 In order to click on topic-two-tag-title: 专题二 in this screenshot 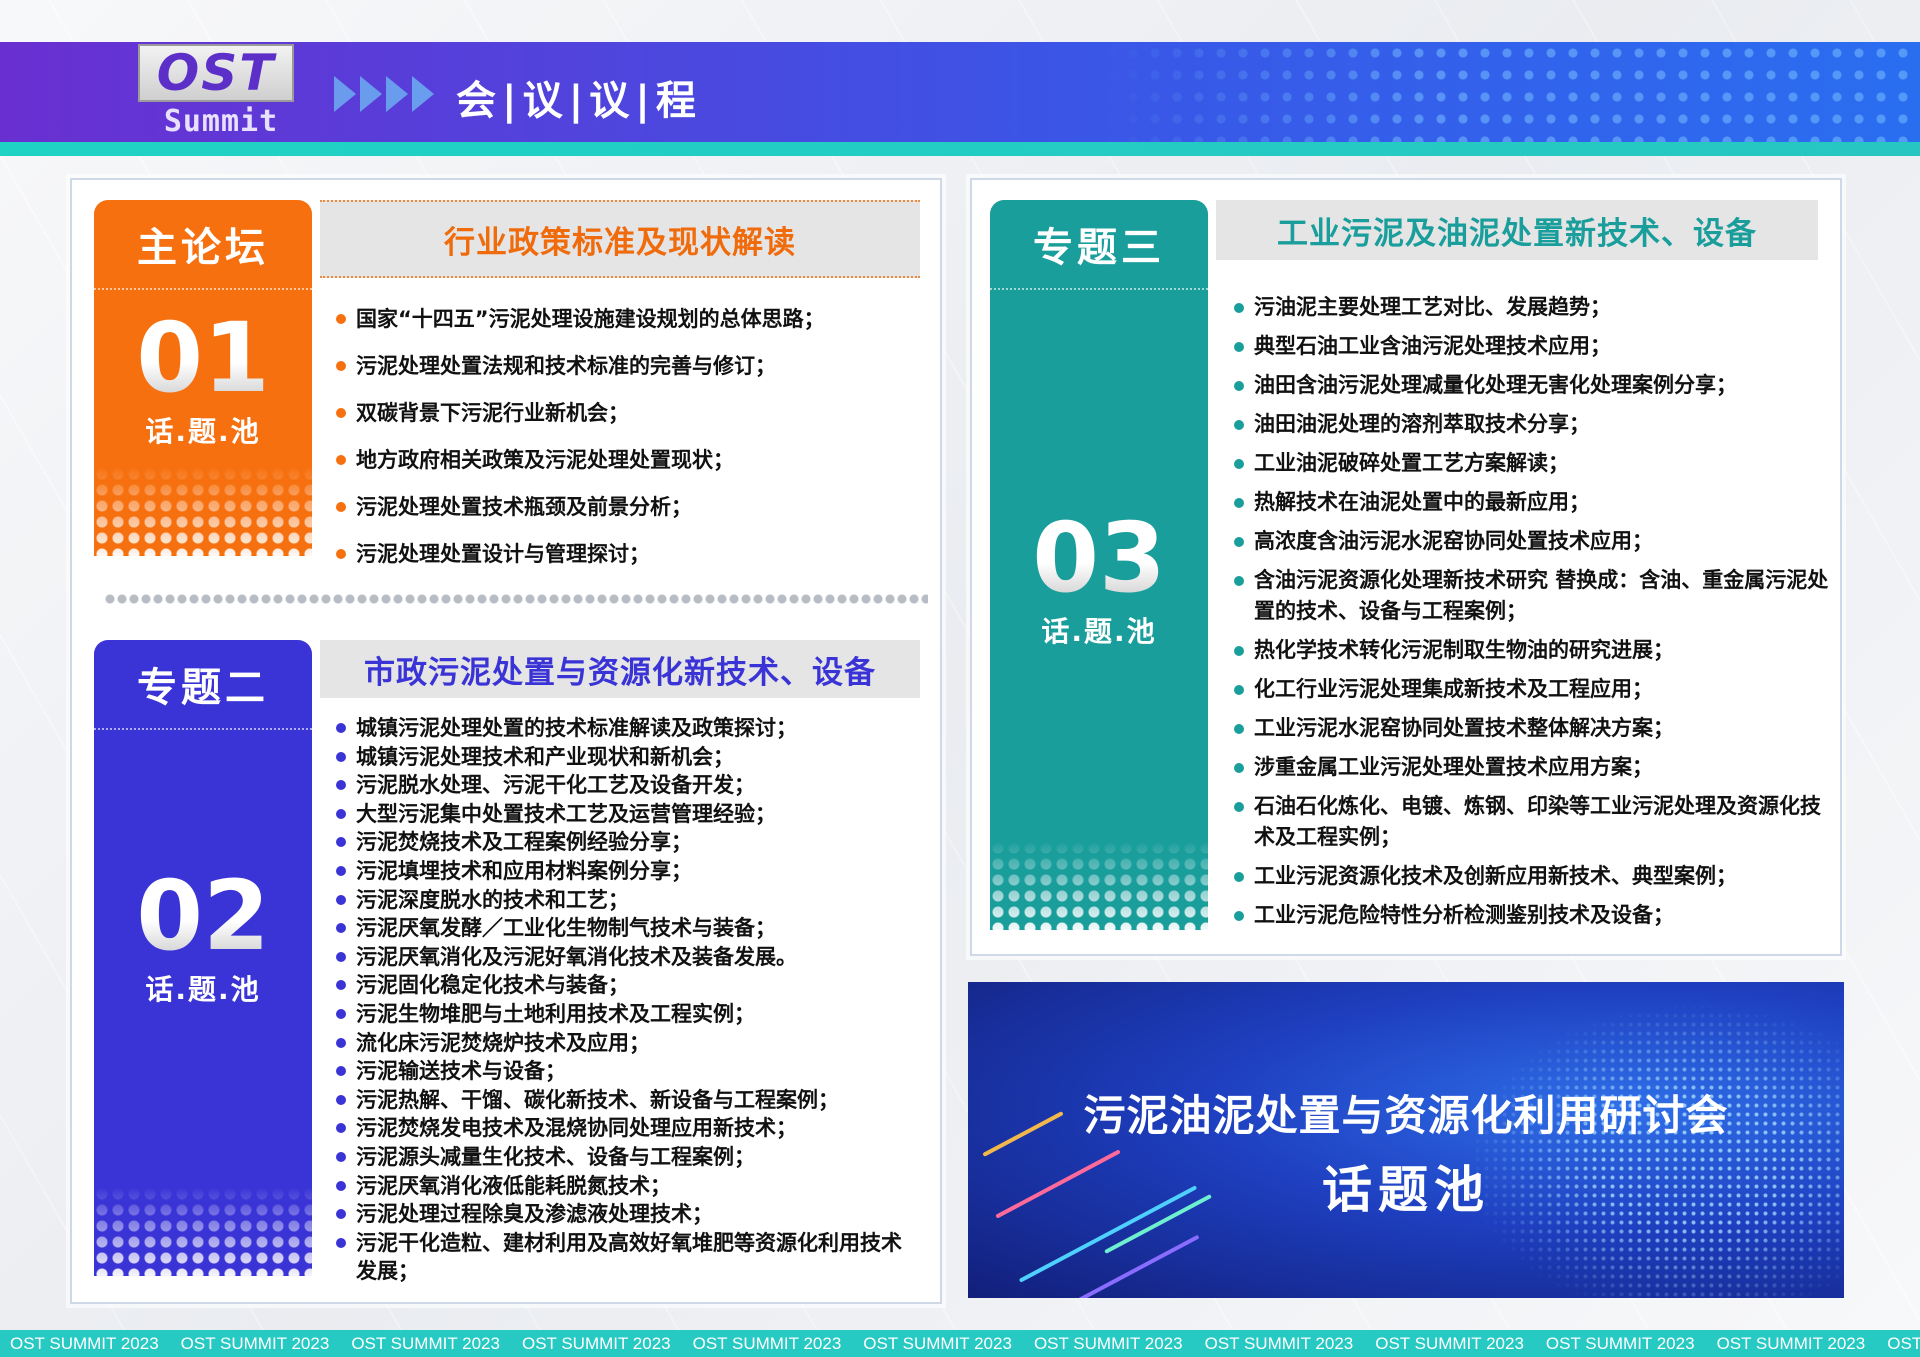, I will do `click(203, 685)`.